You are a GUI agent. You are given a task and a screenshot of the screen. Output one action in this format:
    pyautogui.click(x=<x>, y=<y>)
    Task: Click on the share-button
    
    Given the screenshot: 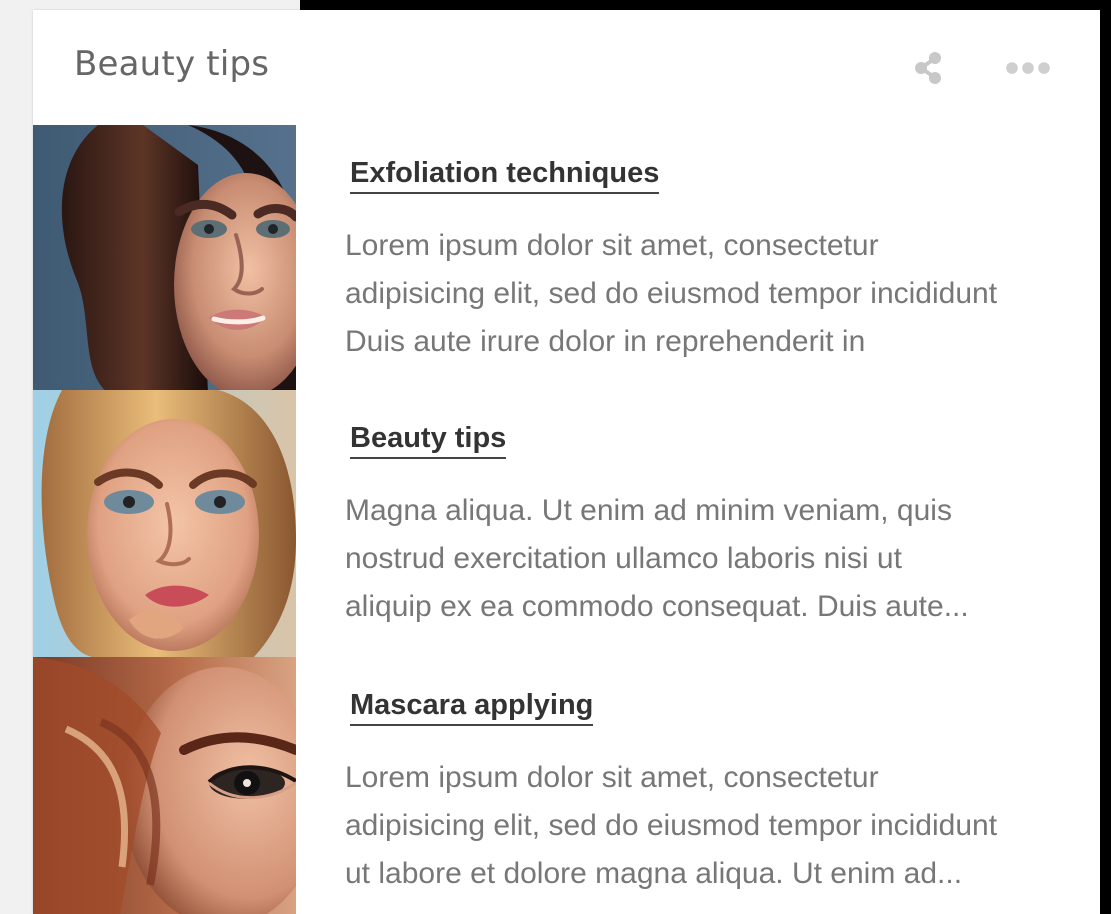 What is the action you would take?
    pyautogui.click(x=928, y=68)
    